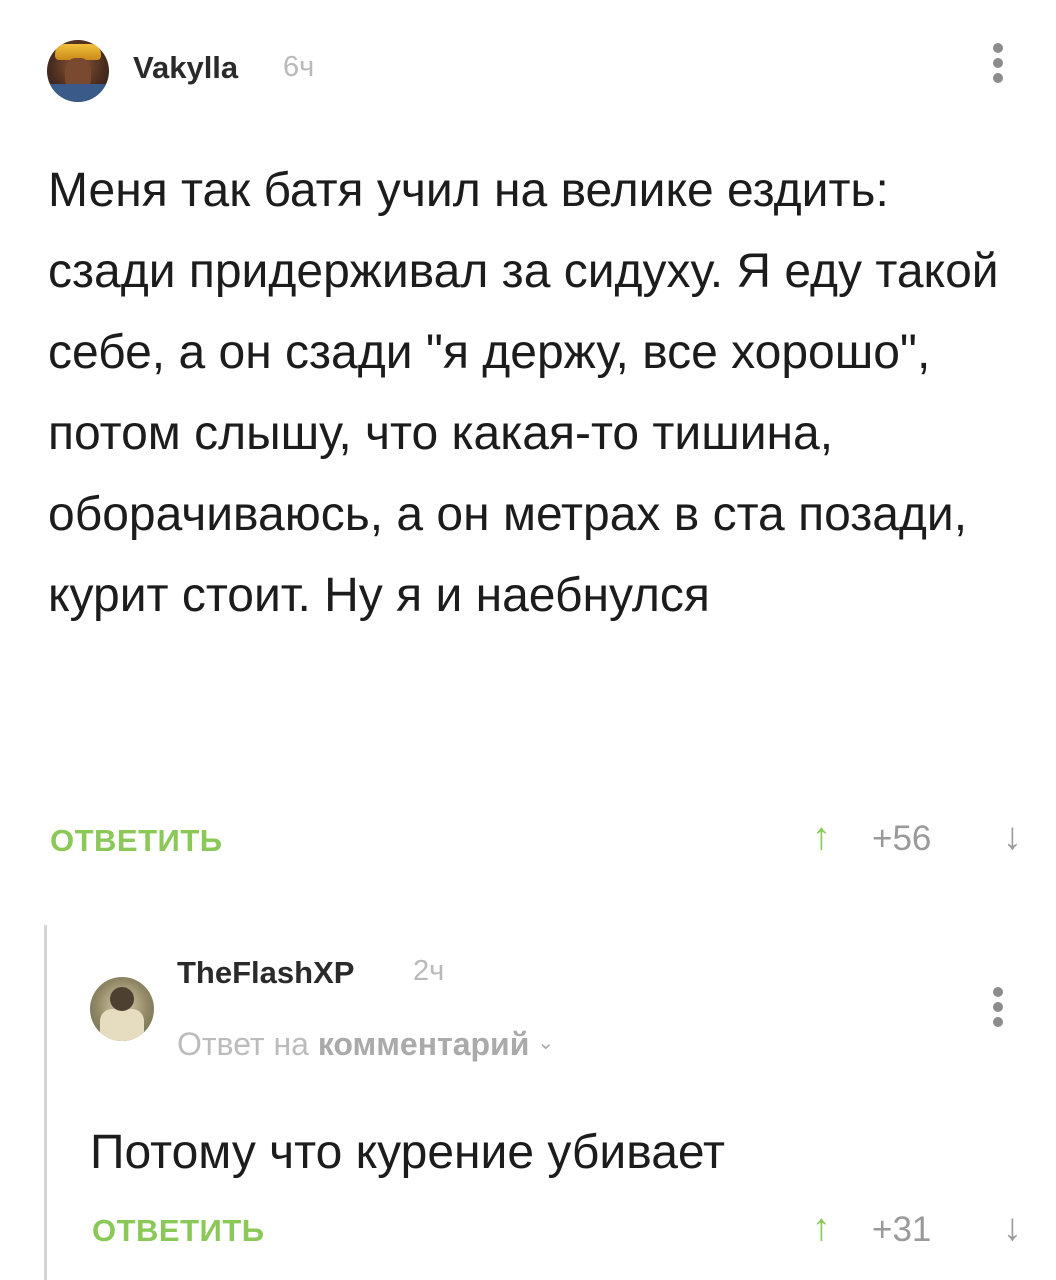  I want to click on chevron-down-icon: ⌄, so click(545, 1042).